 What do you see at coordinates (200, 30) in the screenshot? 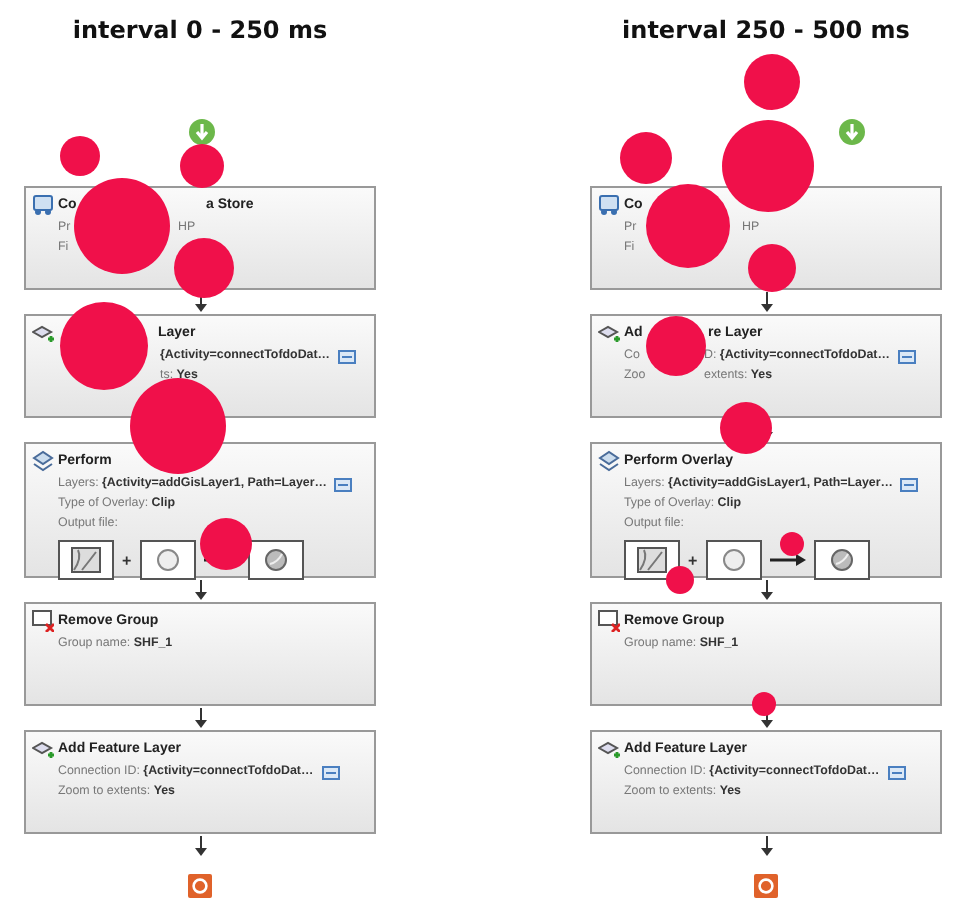
I see `panel-title: interval 0 - 250 ms` at bounding box center [200, 30].